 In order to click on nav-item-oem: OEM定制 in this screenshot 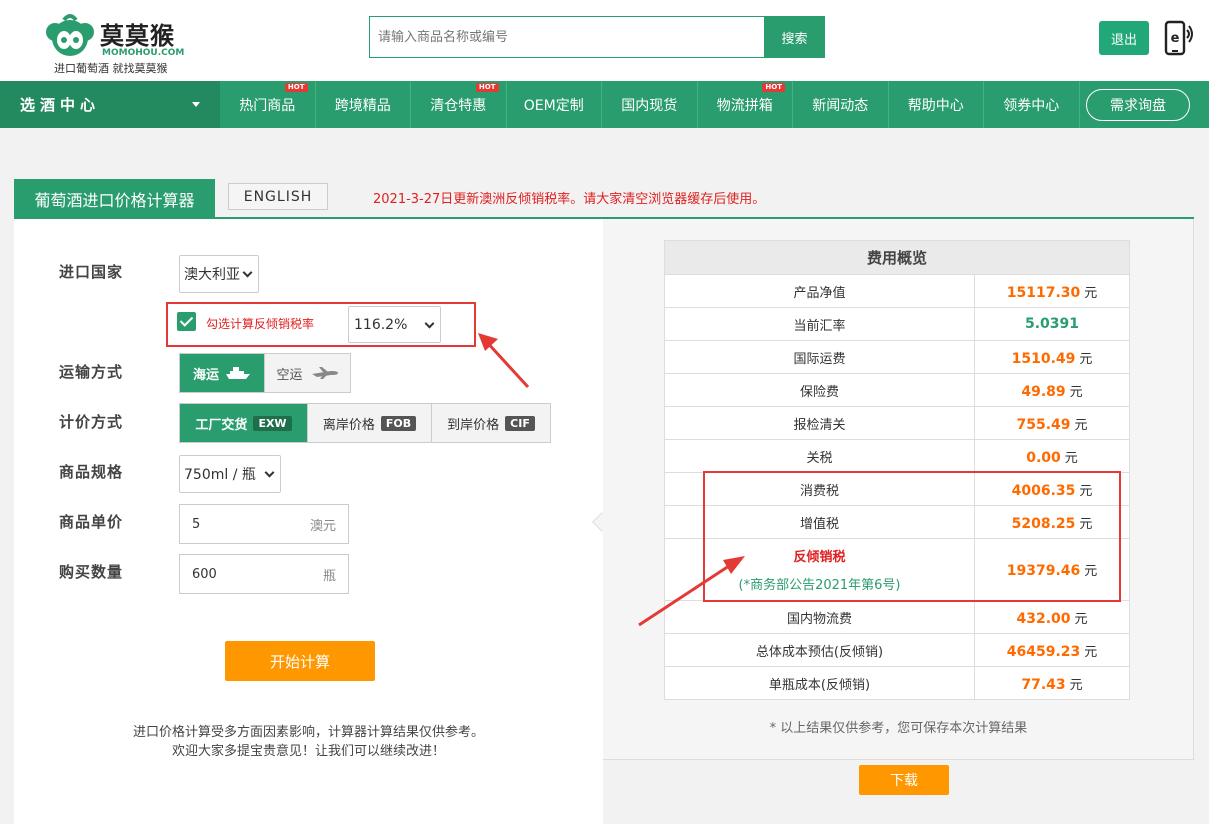, I will do `click(554, 104)`.